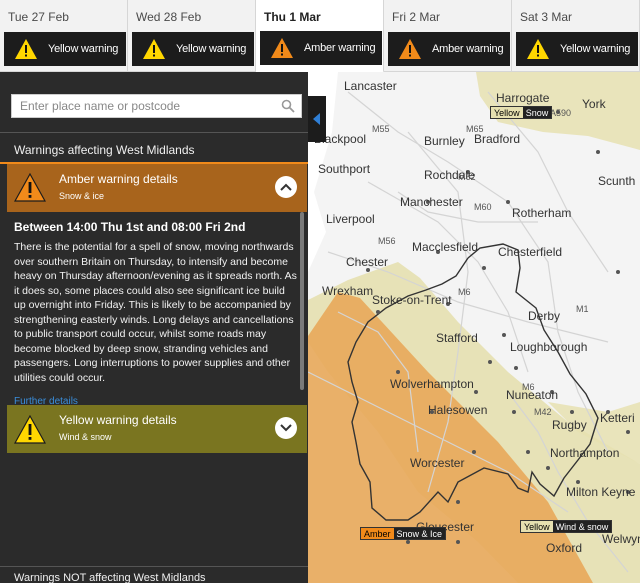 Image resolution: width=640 pixels, height=583 pixels. What do you see at coordinates (157, 429) in the screenshot?
I see `yellow-warning-header: Yellow warning details Wind & snow` at bounding box center [157, 429].